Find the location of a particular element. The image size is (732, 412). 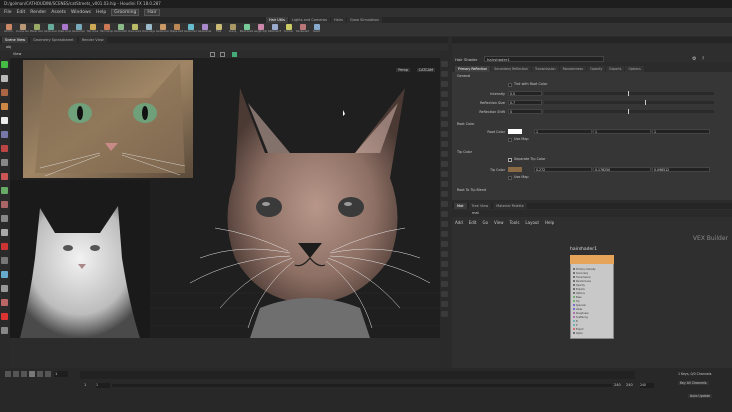

reflection-shift-field: 0 is located at coordinates (525, 111).